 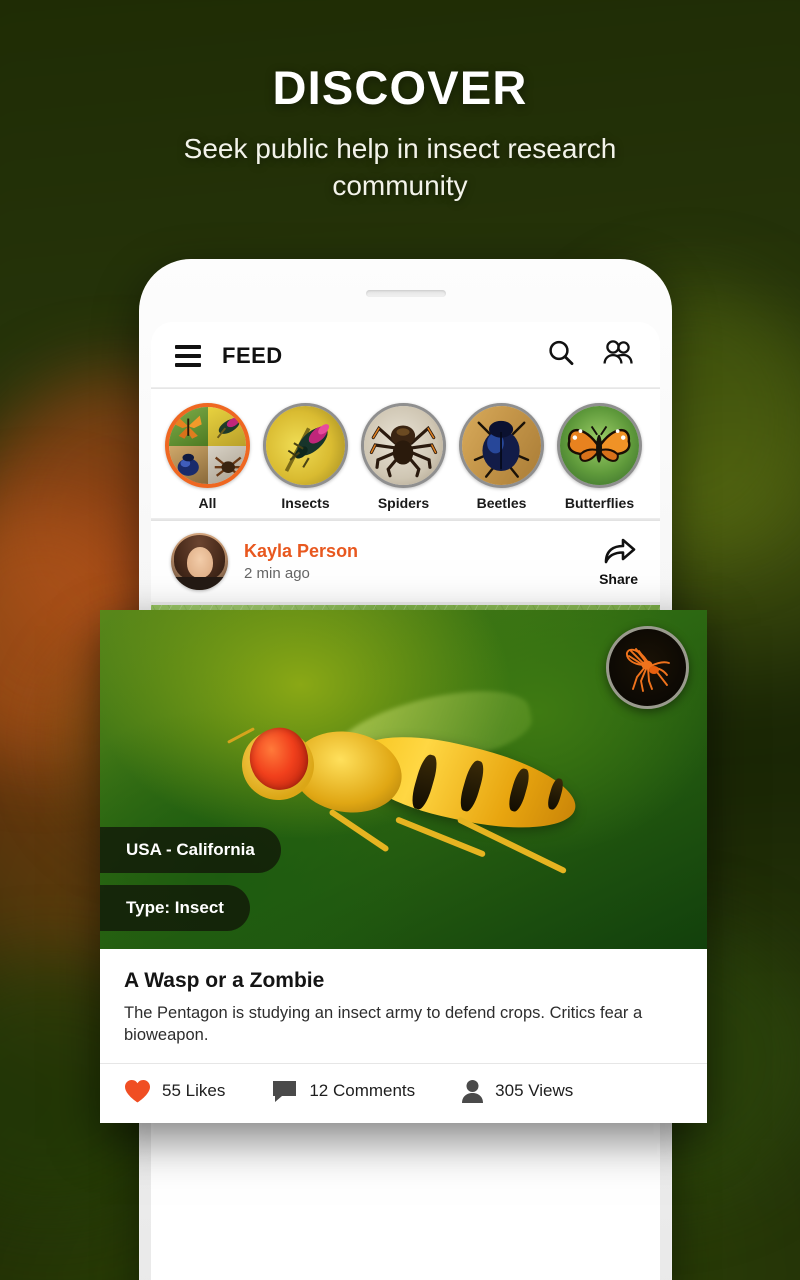 What do you see at coordinates (190, 850) in the screenshot?
I see `location-tag: USA - California` at bounding box center [190, 850].